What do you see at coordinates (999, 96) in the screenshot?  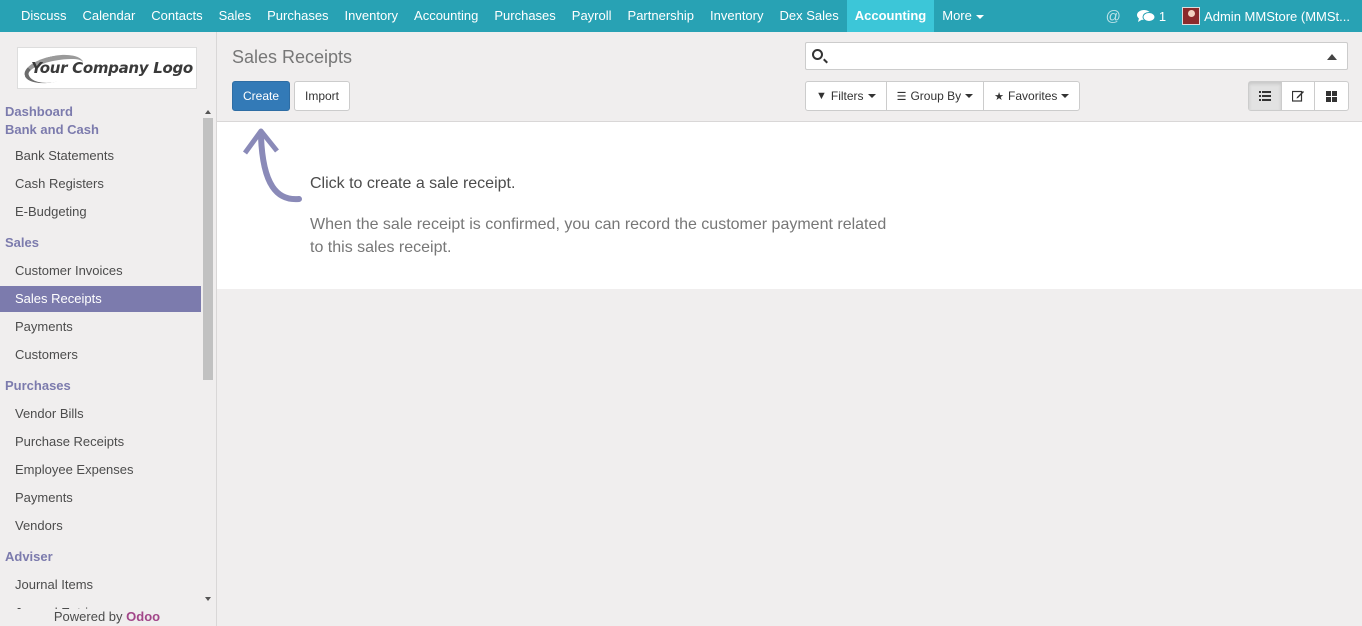 I see `star-icon: ★` at bounding box center [999, 96].